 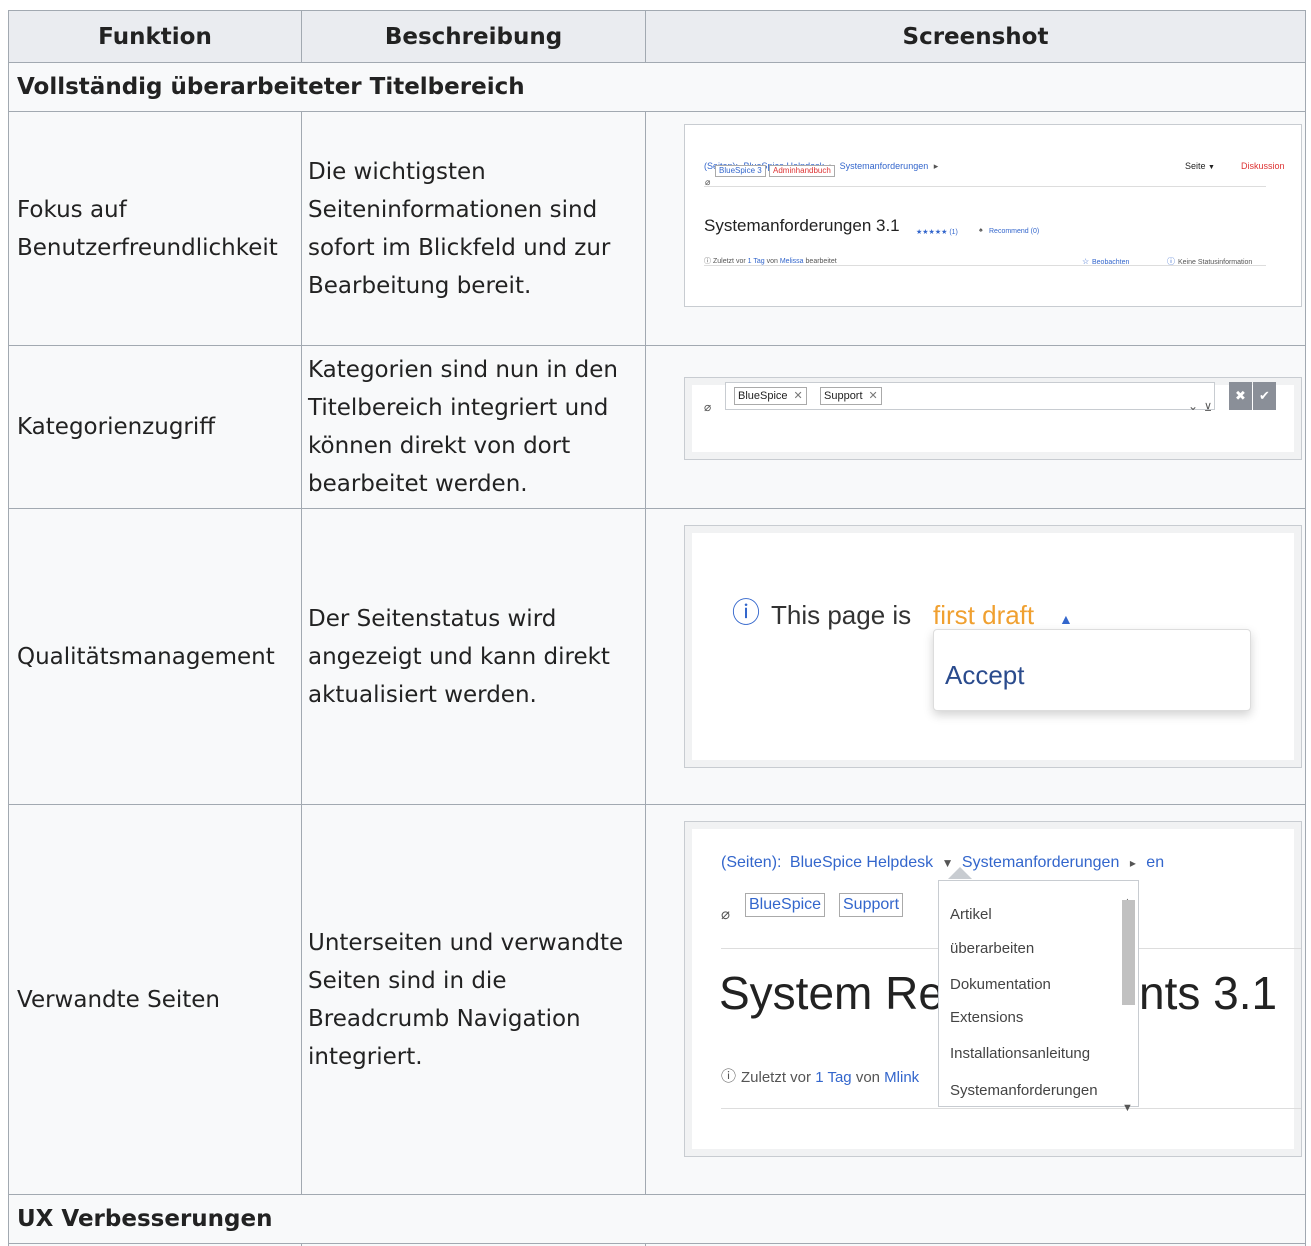 I want to click on meta-user-link: Melissa, so click(x=792, y=261).